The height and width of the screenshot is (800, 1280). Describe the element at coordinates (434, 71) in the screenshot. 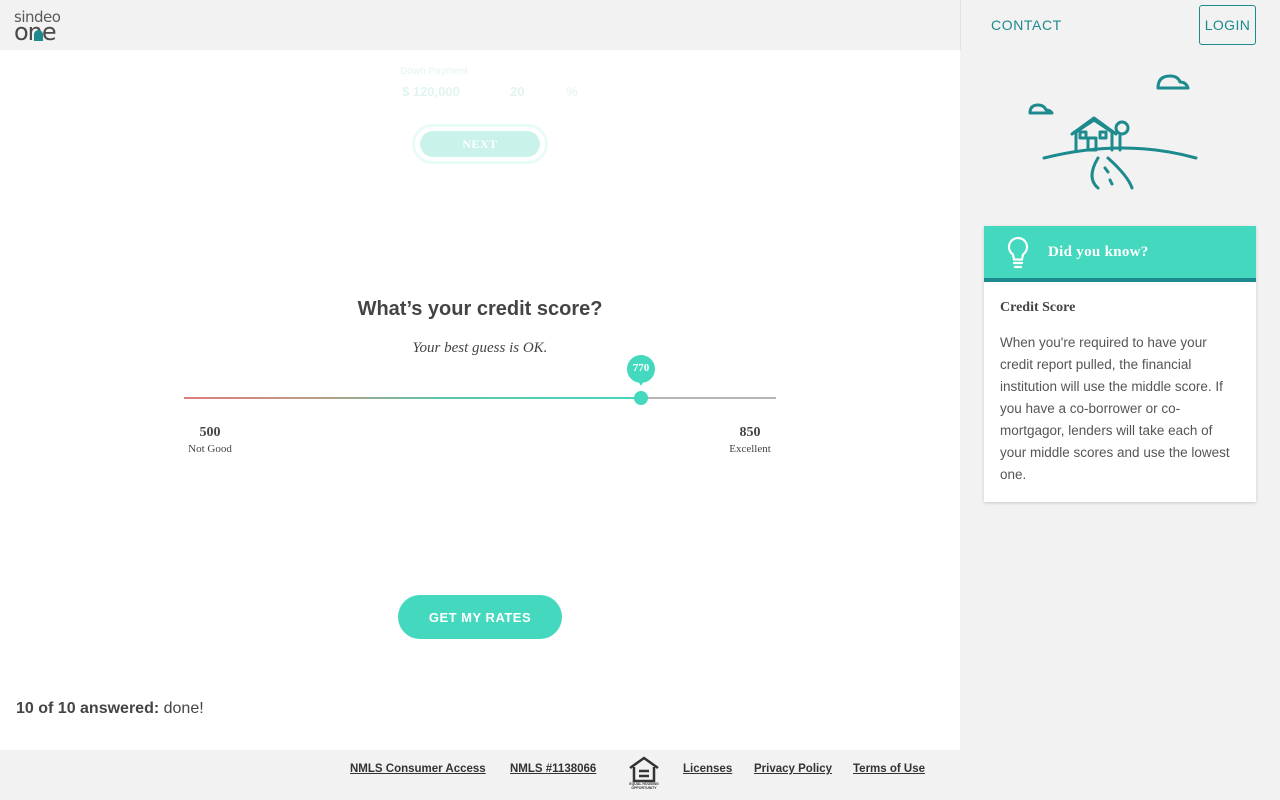

I see `previous-field-label: Down Payment` at that location.